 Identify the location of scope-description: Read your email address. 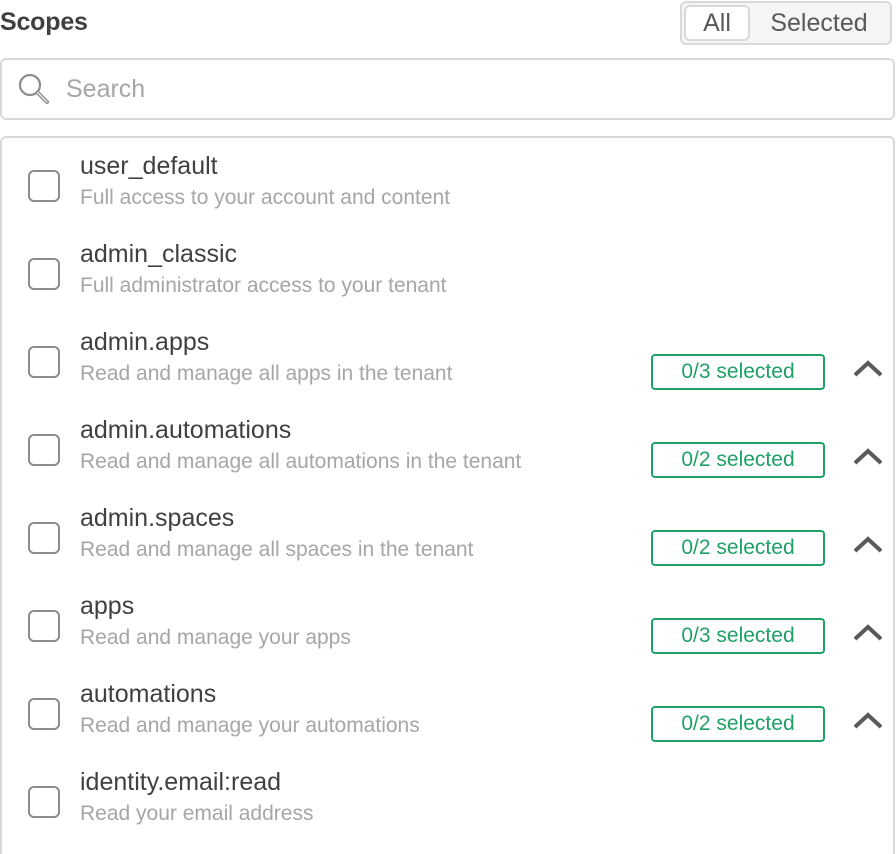
(197, 813).